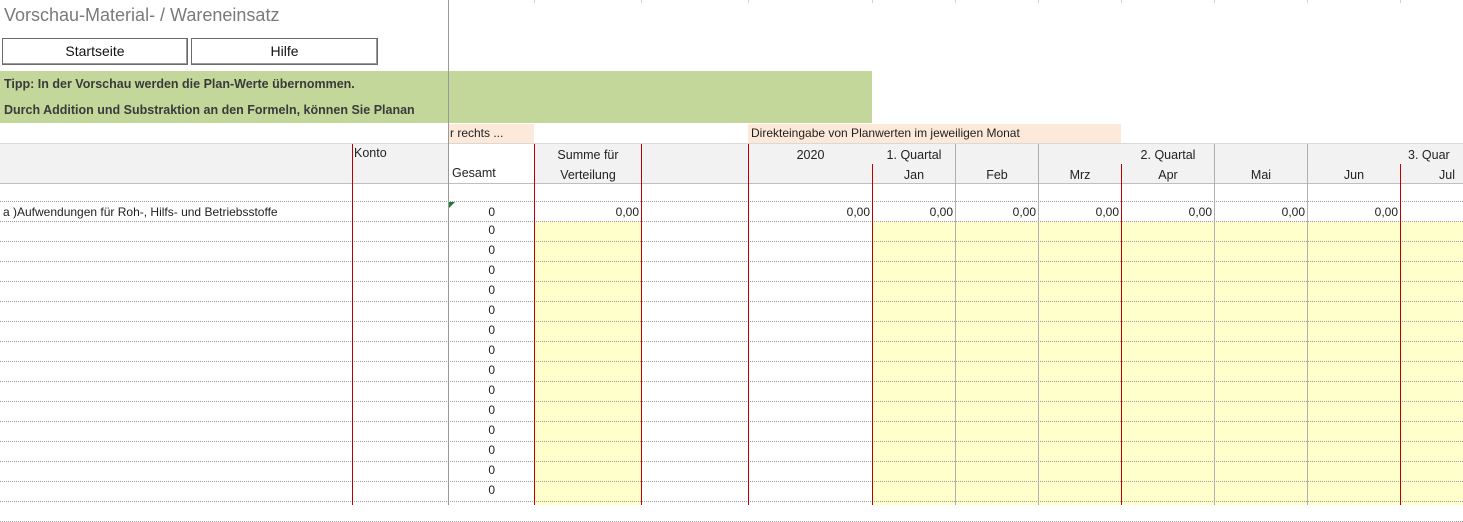 This screenshot has width=1463, height=522. I want to click on apr-value: 0,00, so click(1168, 212).